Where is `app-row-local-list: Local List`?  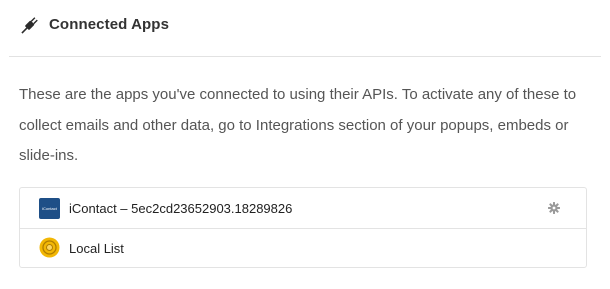 app-row-local-list: Local List is located at coordinates (303, 248).